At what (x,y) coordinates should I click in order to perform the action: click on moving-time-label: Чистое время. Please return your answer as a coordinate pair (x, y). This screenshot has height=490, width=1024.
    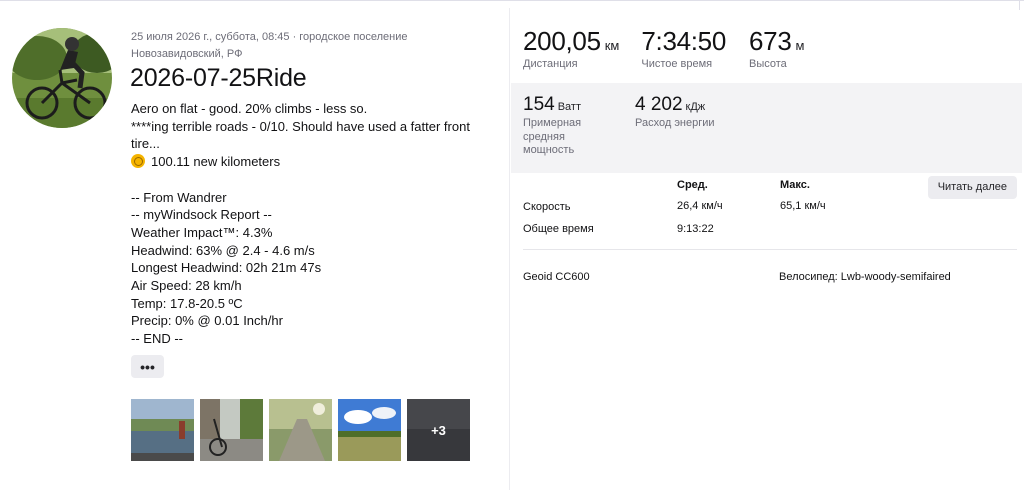
    Looking at the image, I should click on (677, 64).